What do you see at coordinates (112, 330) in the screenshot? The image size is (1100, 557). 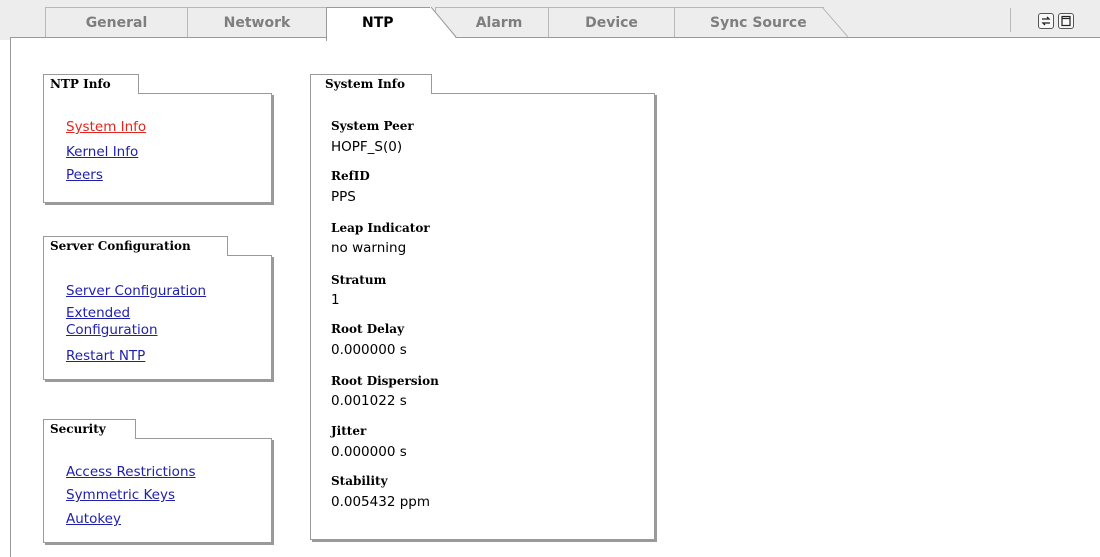 I see `link-extended-configuration-line2: Configuration` at bounding box center [112, 330].